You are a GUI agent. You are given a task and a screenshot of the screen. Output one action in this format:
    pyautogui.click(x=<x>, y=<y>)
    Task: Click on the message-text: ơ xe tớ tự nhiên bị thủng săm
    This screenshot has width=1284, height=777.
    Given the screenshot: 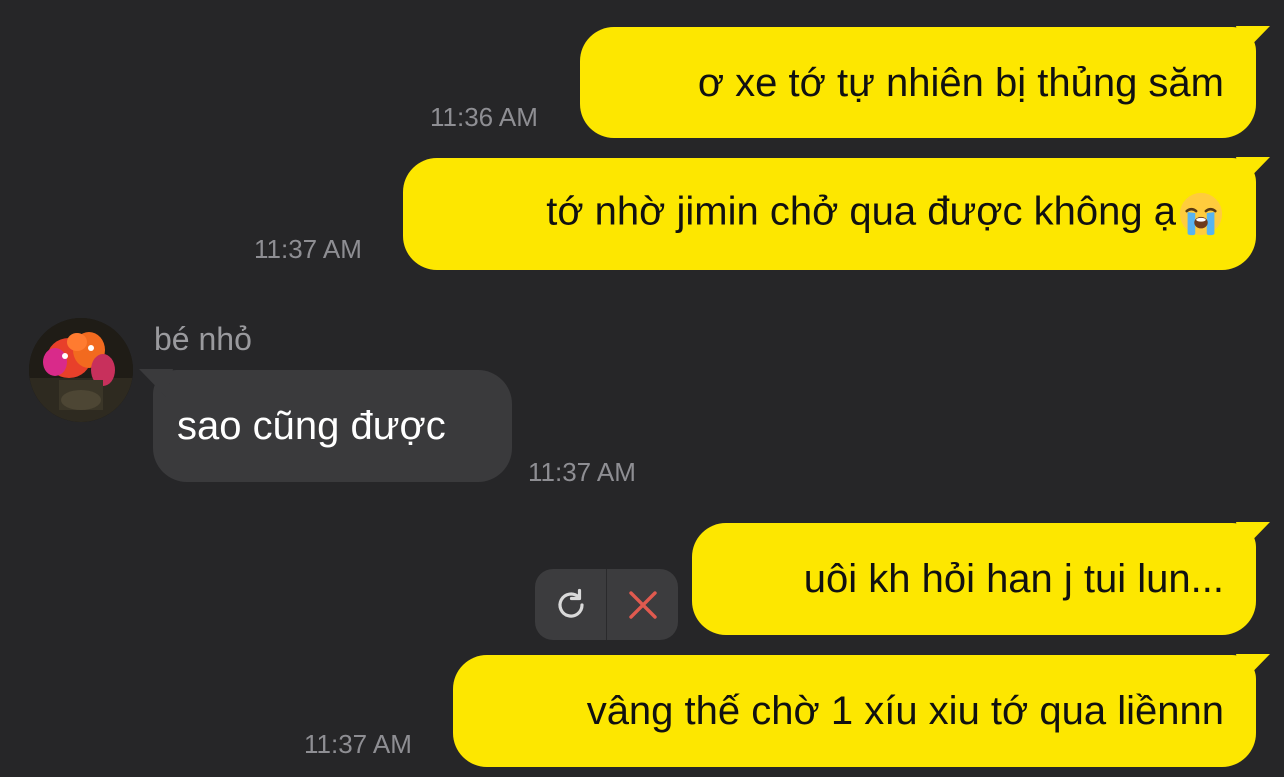 What is the action you would take?
    pyautogui.click(x=960, y=82)
    